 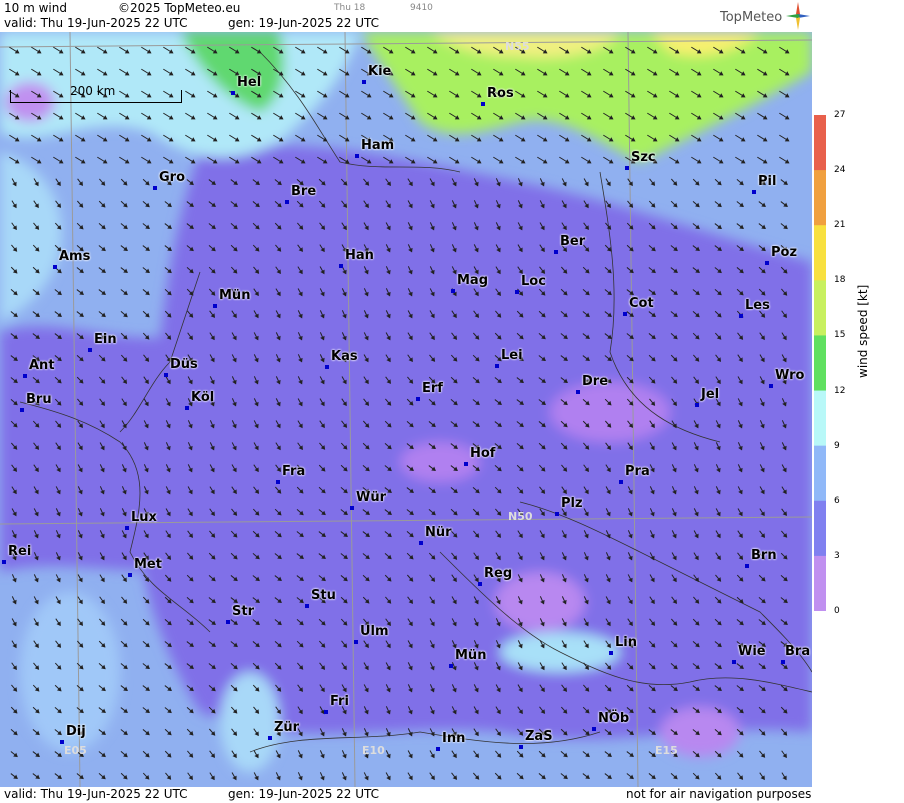 What do you see at coordinates (378, 145) in the screenshot?
I see `city-label: Ham` at bounding box center [378, 145].